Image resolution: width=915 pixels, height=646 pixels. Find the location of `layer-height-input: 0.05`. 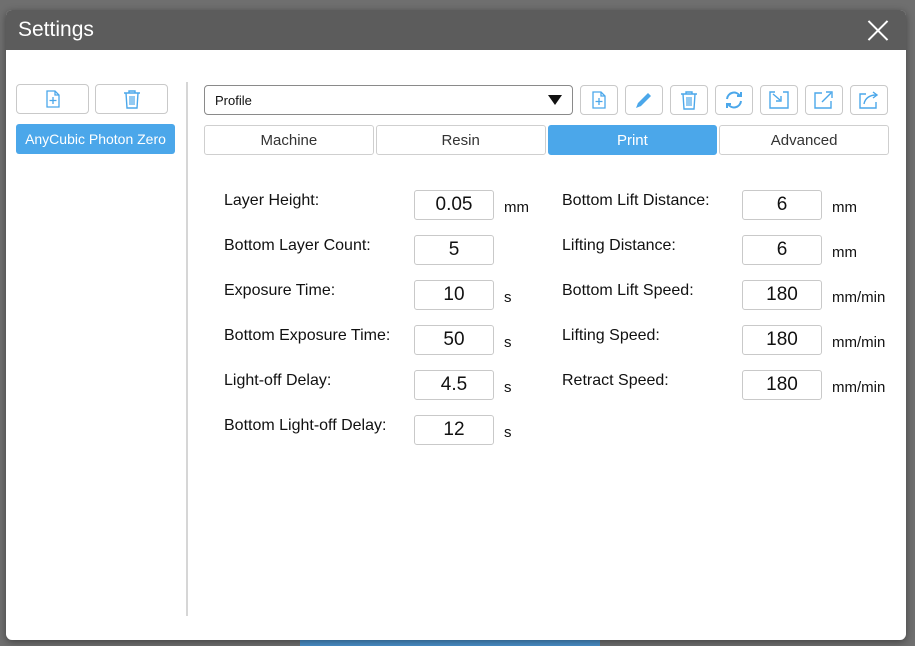

layer-height-input: 0.05 is located at coordinates (454, 205).